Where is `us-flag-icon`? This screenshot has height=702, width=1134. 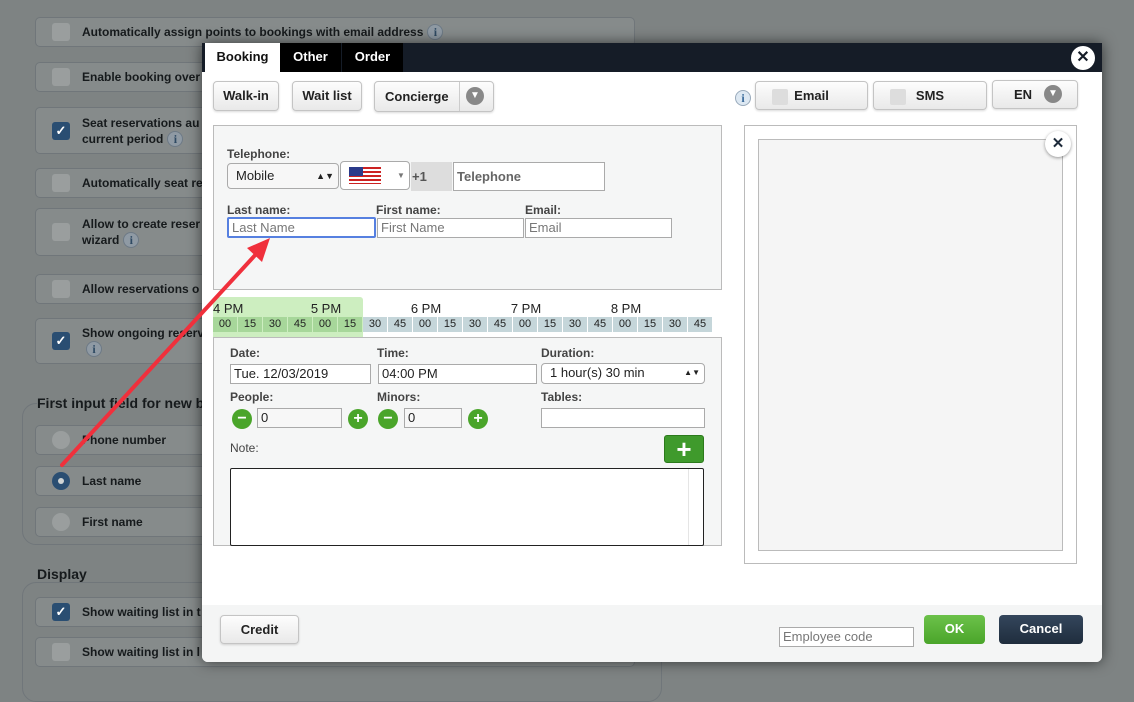 us-flag-icon is located at coordinates (365, 175).